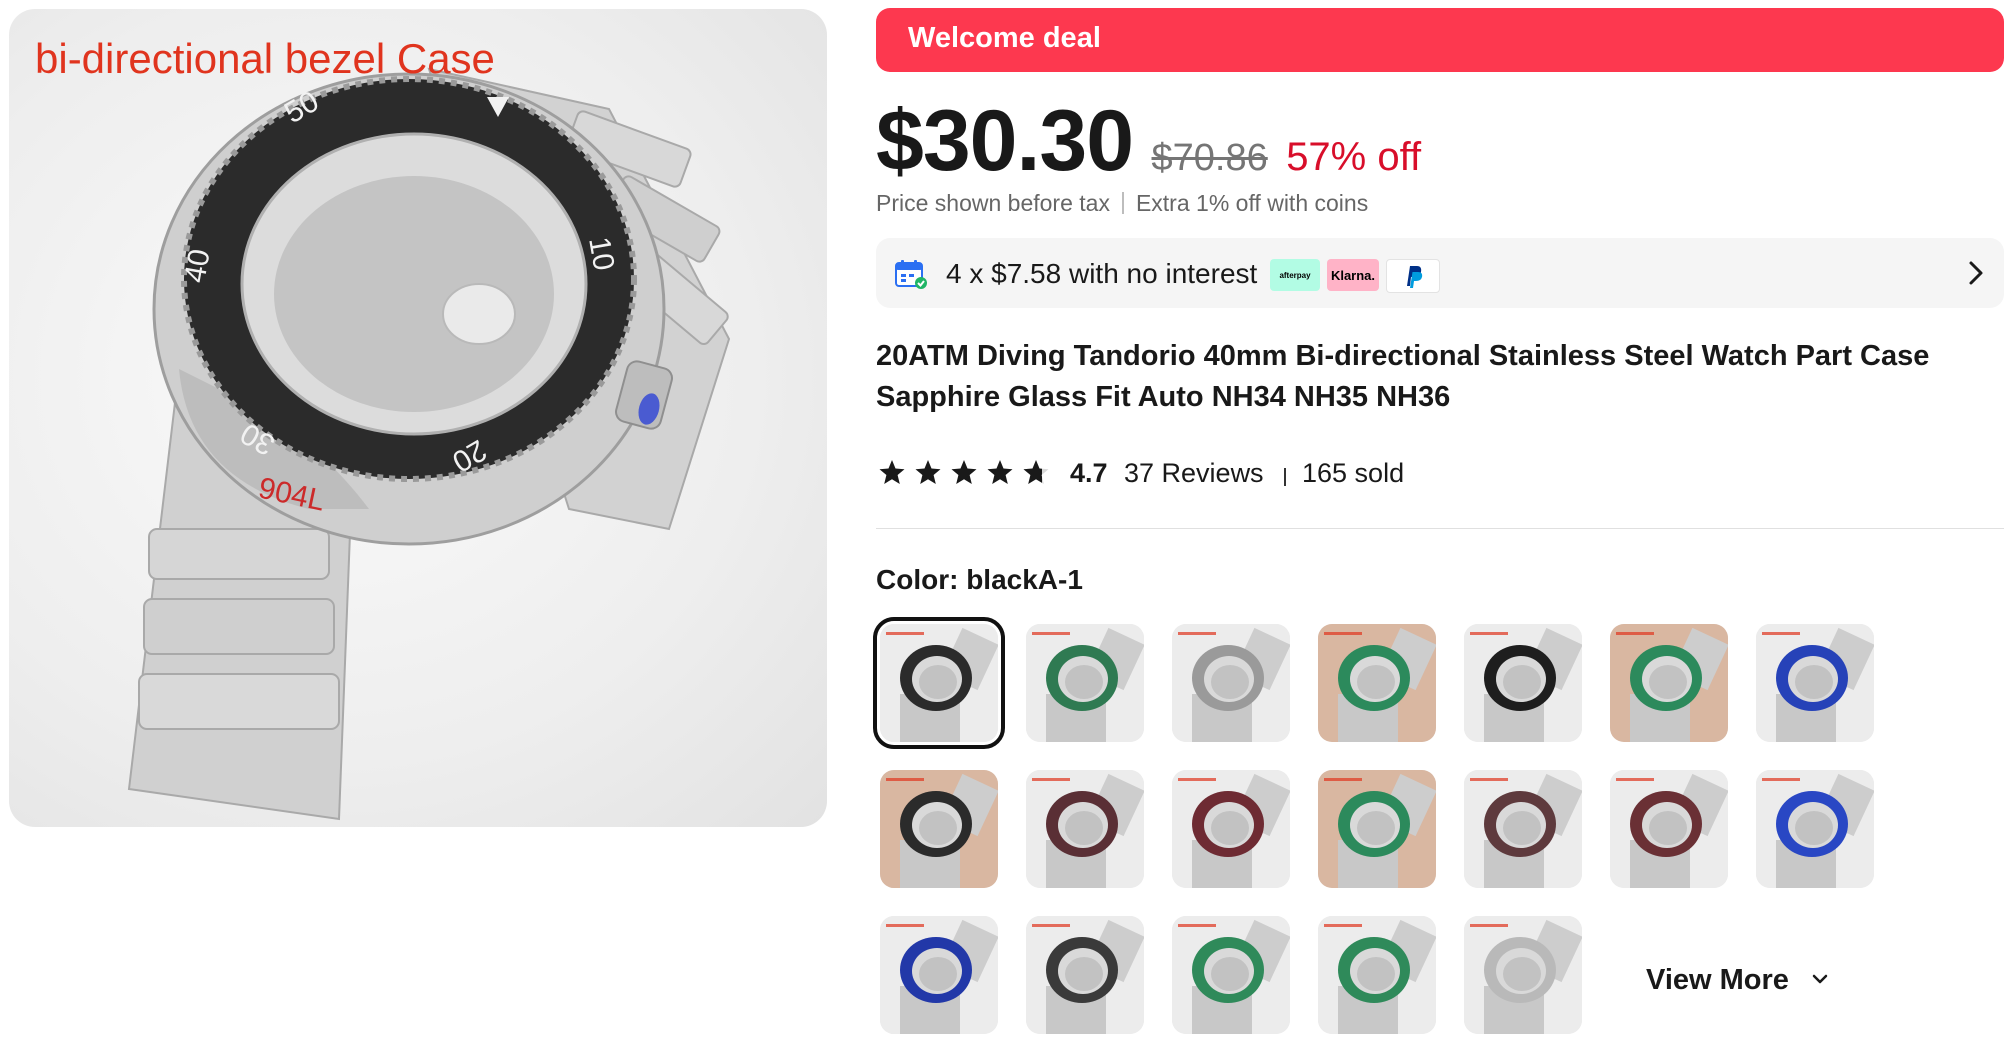 The image size is (2014, 1046). I want to click on bezel-number-40: 40, so click(197, 266).